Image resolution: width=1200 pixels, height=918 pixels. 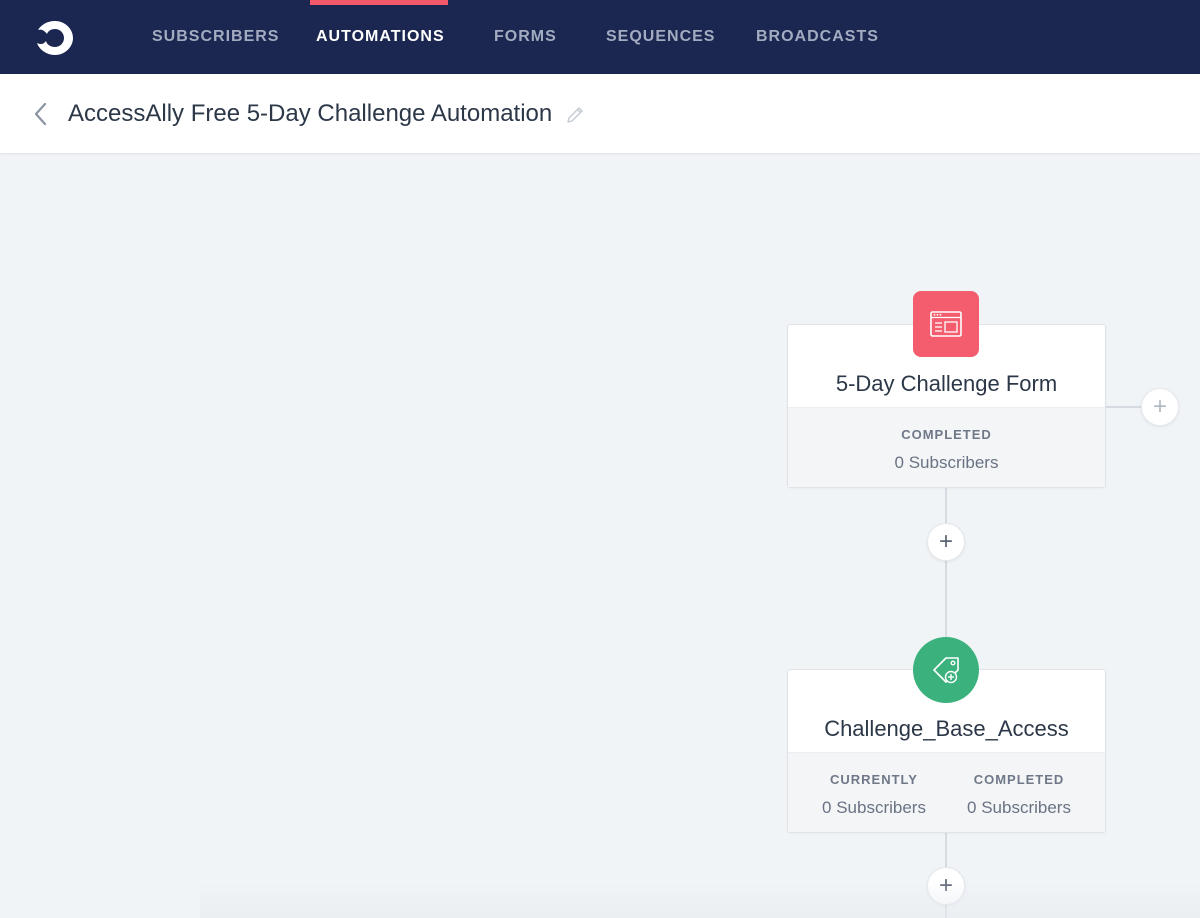 What do you see at coordinates (525, 37) in the screenshot?
I see `nav-forms: FORMS` at bounding box center [525, 37].